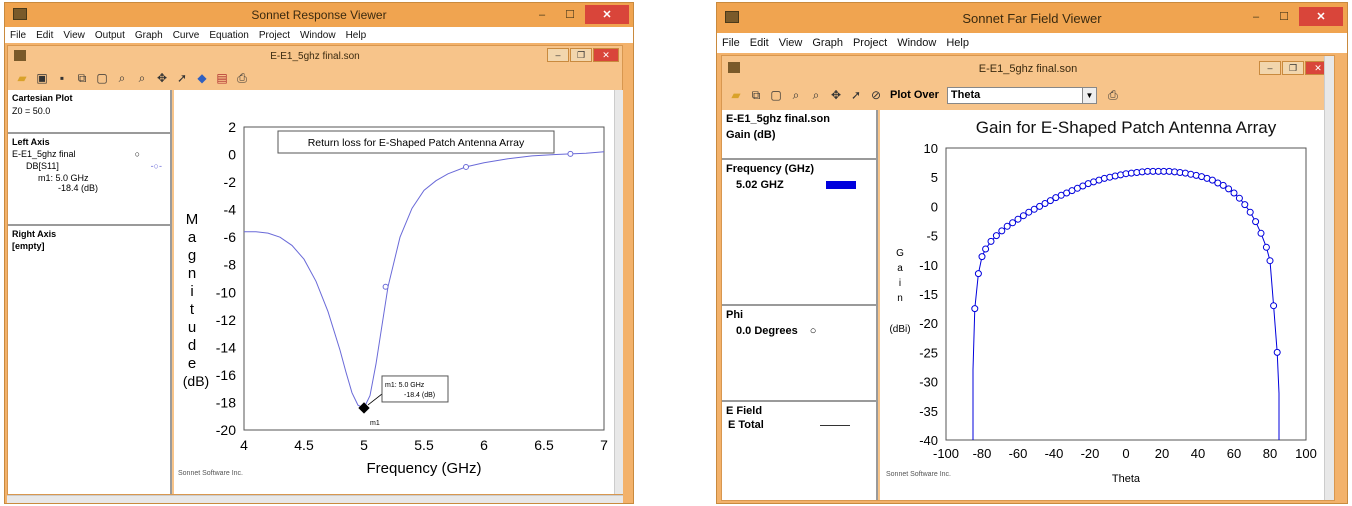 The height and width of the screenshot is (506, 1352). I want to click on far-field-titlebar: Sonnet Far Field Viewer – ☐ ✕, so click(1032, 18).